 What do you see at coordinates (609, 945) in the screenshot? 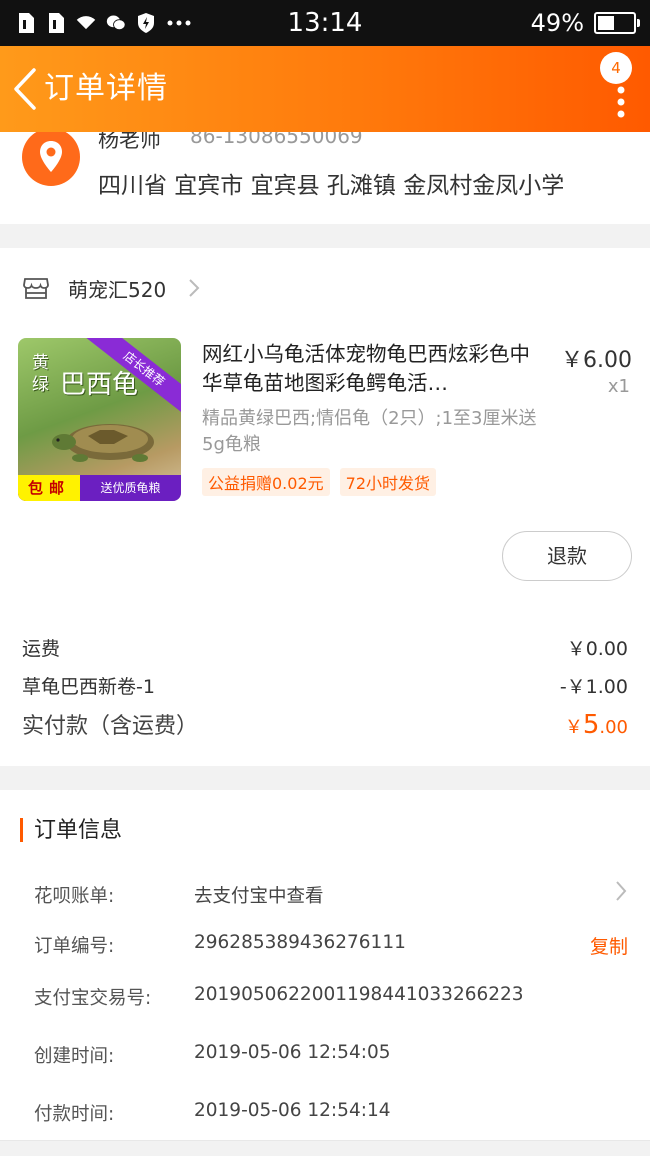
I see `copy-button: 复制` at bounding box center [609, 945].